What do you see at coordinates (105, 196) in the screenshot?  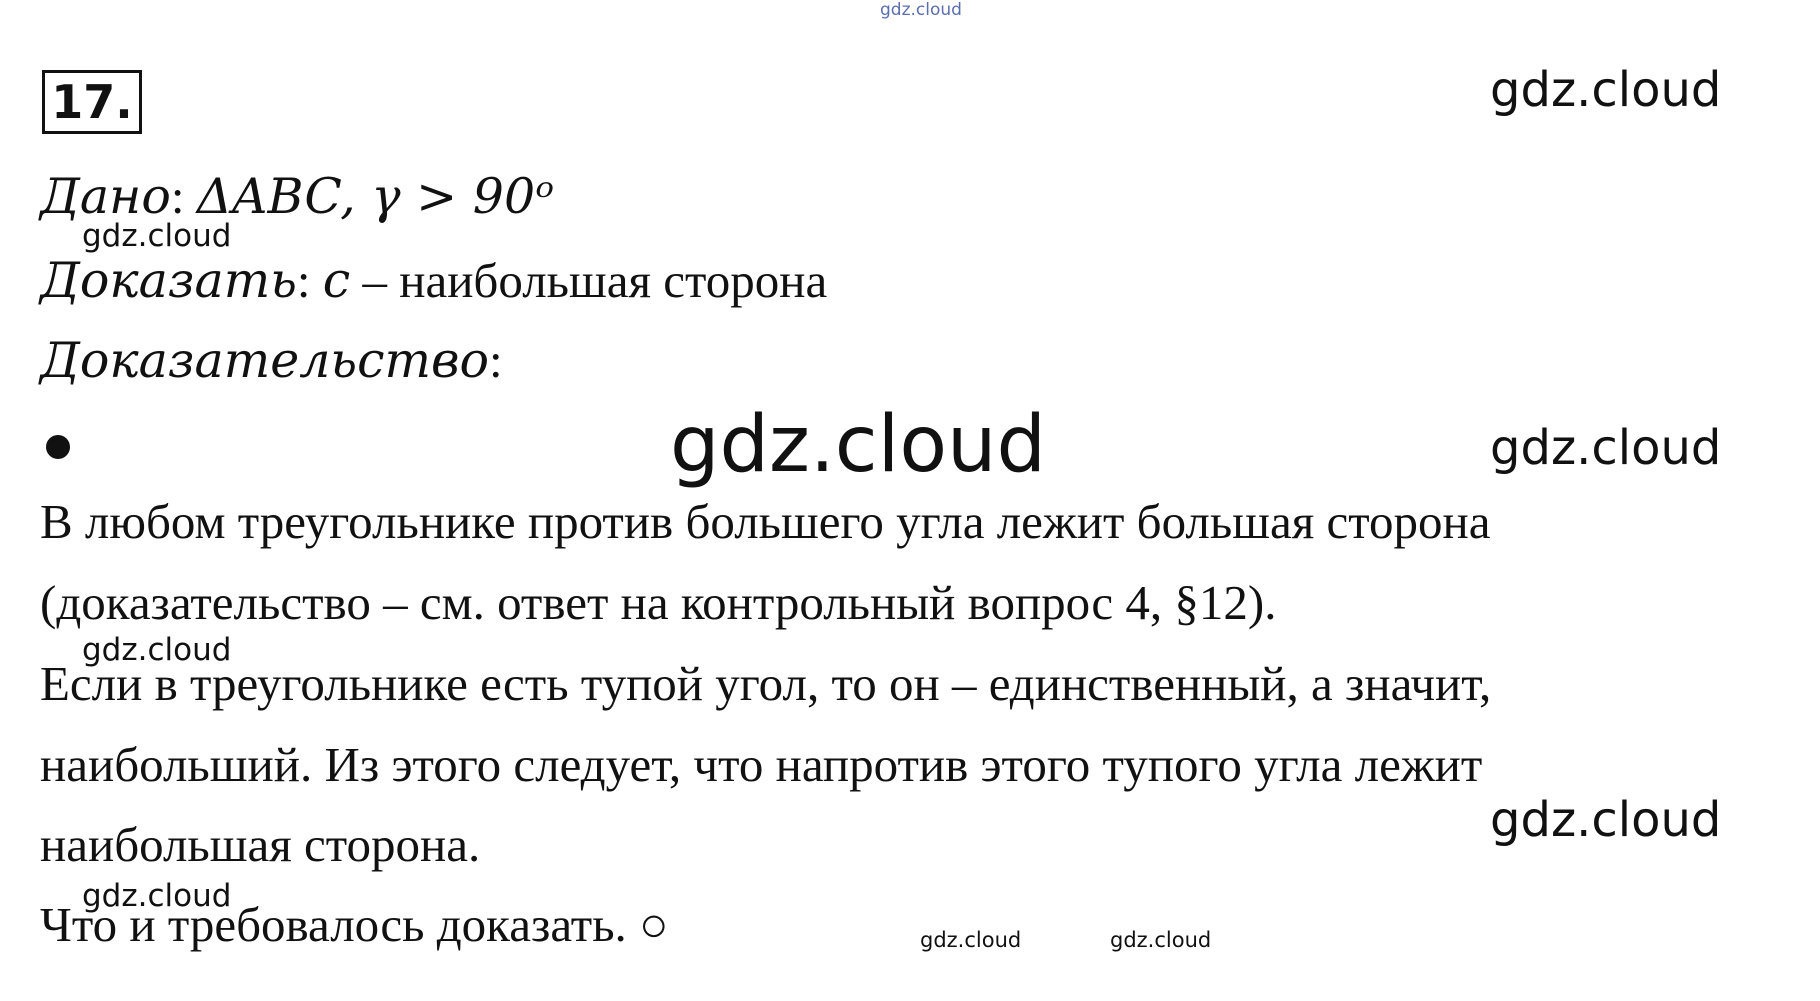 I see `given-label: Дано` at bounding box center [105, 196].